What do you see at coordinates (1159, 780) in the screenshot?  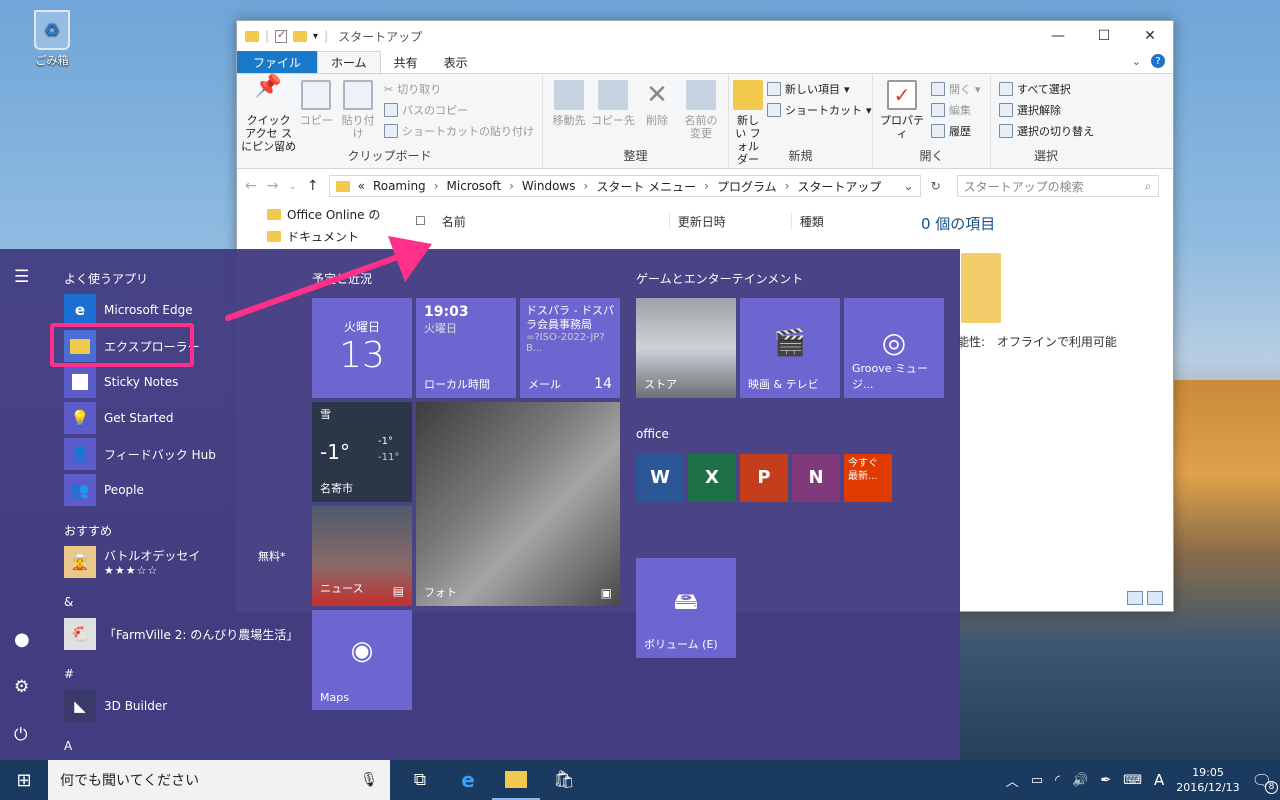 I see `ime-indicator: A` at bounding box center [1159, 780].